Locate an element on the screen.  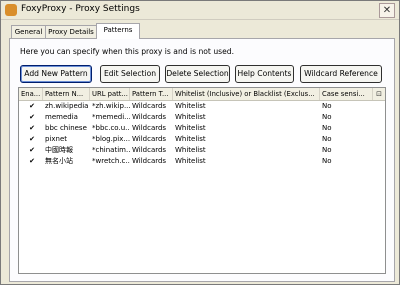
help-contents-button: Help Contents is located at coordinates (264, 74).